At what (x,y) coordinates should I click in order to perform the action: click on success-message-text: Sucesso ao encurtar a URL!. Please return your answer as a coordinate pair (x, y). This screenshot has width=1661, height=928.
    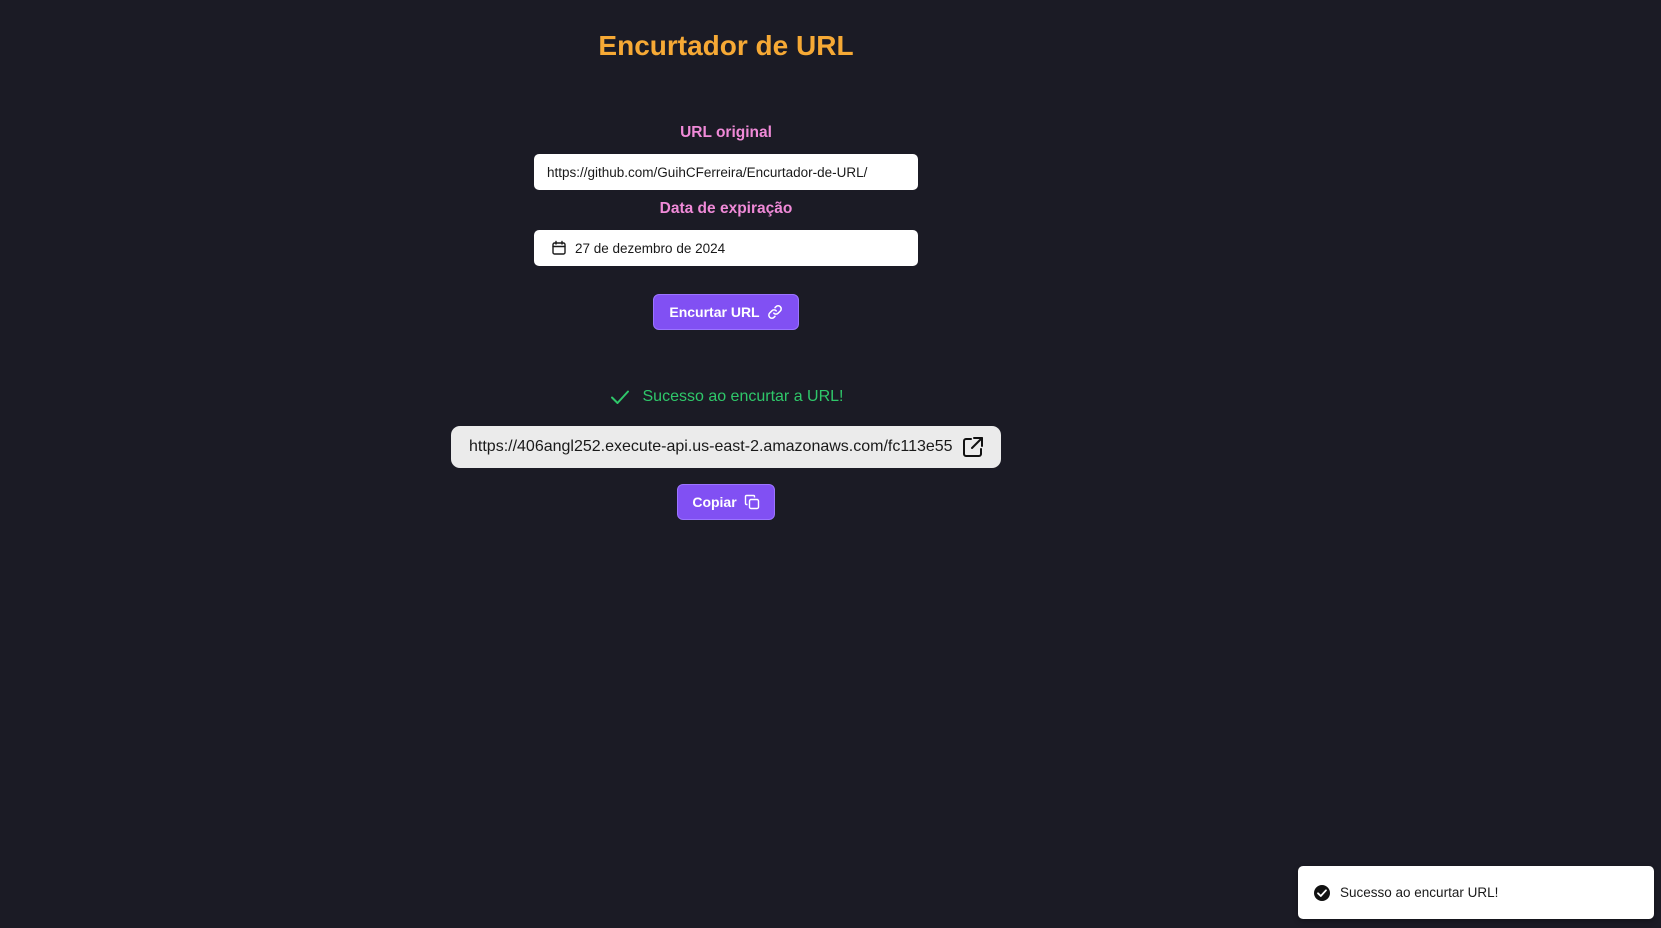
    Looking at the image, I should click on (743, 396).